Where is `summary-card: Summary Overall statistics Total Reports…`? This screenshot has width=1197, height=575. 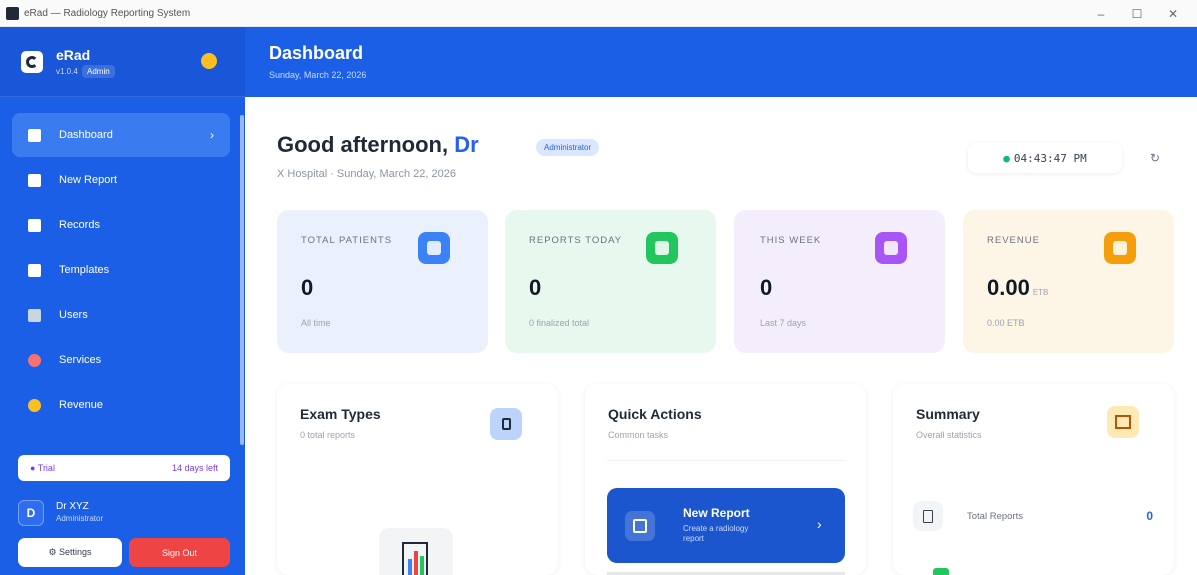
summary-card: Summary Overall statistics Total Reports… is located at coordinates (1033, 479).